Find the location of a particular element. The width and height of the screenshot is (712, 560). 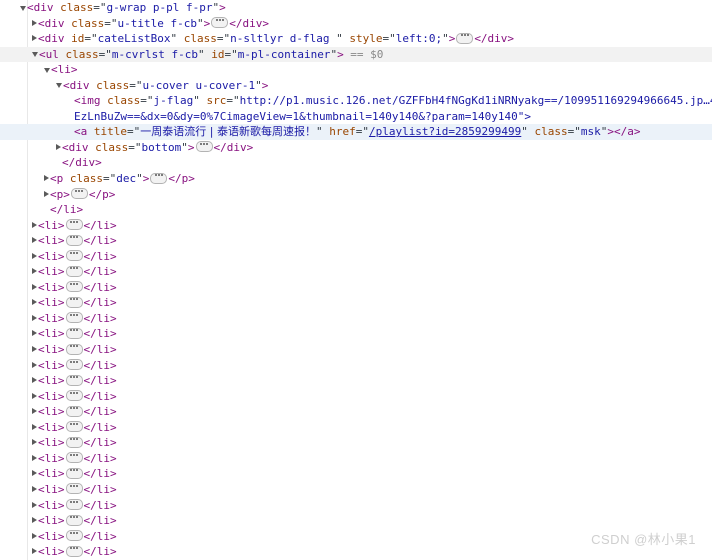

tag-name: ul is located at coordinates (52, 54).